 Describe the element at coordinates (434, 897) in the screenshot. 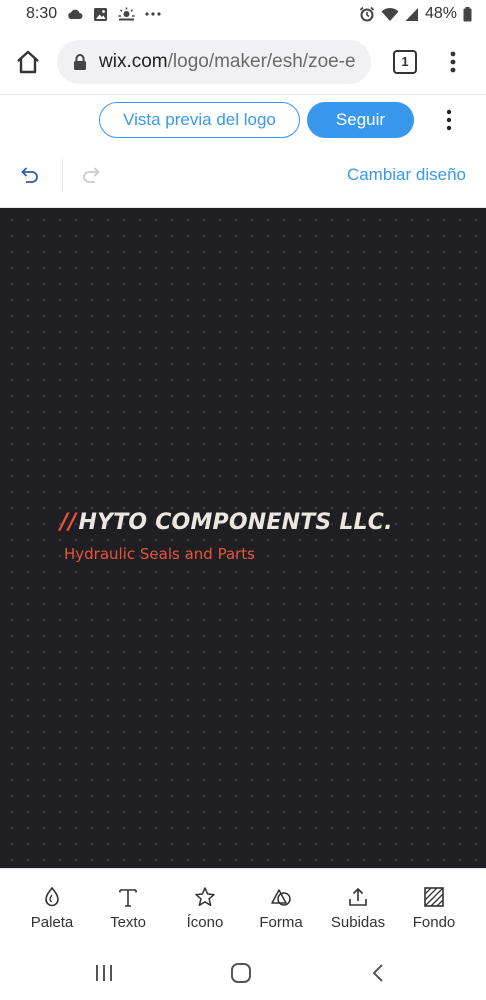

I see `background-pattern-icon` at that location.